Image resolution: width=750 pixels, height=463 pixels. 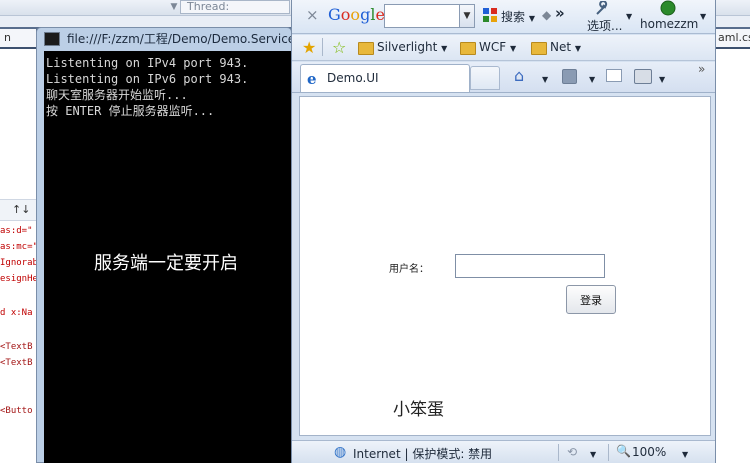 I want to click on wrench-icon, so click(x=602, y=9).